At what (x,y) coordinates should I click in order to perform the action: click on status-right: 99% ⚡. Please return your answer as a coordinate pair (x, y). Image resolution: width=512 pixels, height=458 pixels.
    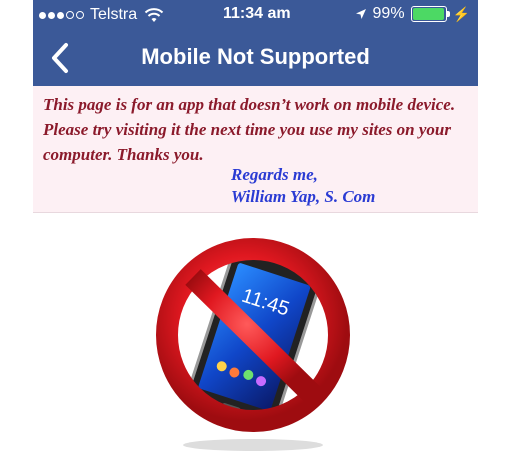
    Looking at the image, I should click on (412, 14).